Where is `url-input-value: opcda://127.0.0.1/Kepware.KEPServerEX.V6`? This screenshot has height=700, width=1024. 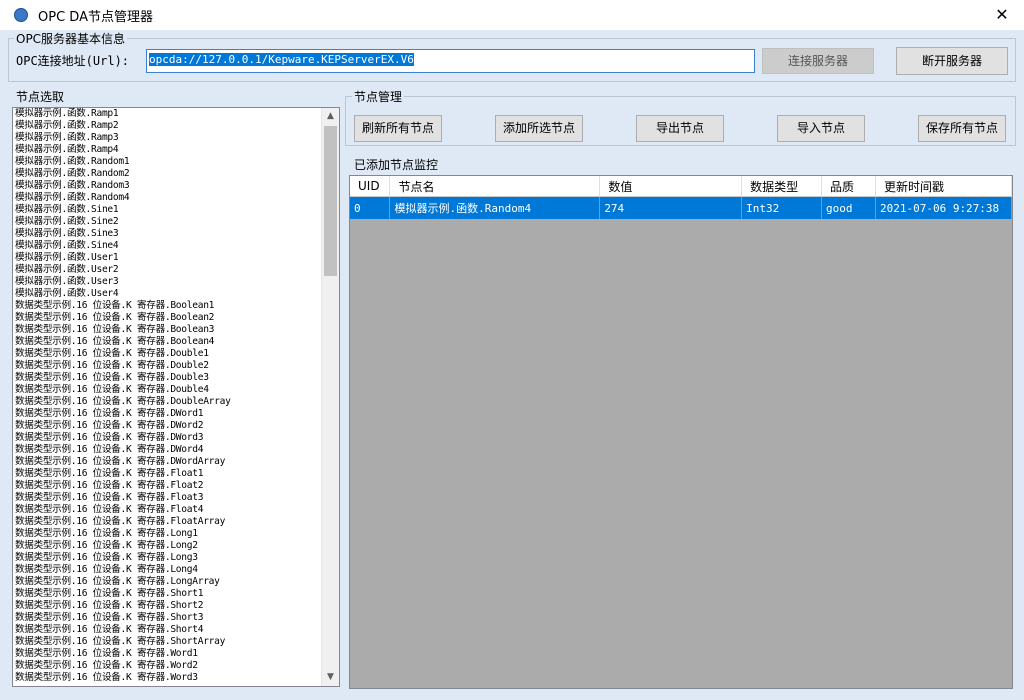
url-input-value: opcda://127.0.0.1/Kepware.KEPServerEX.V6 is located at coordinates (281, 59).